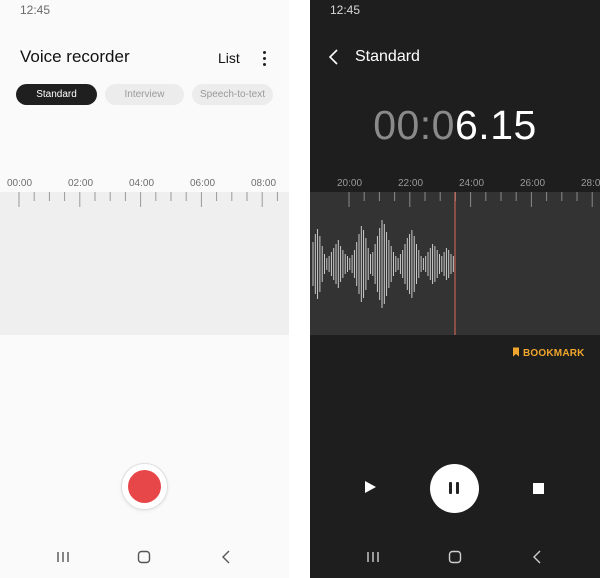 This screenshot has height=578, width=600. Describe the element at coordinates (203, 183) in the screenshot. I see `timeline-label: 06:00` at that location.